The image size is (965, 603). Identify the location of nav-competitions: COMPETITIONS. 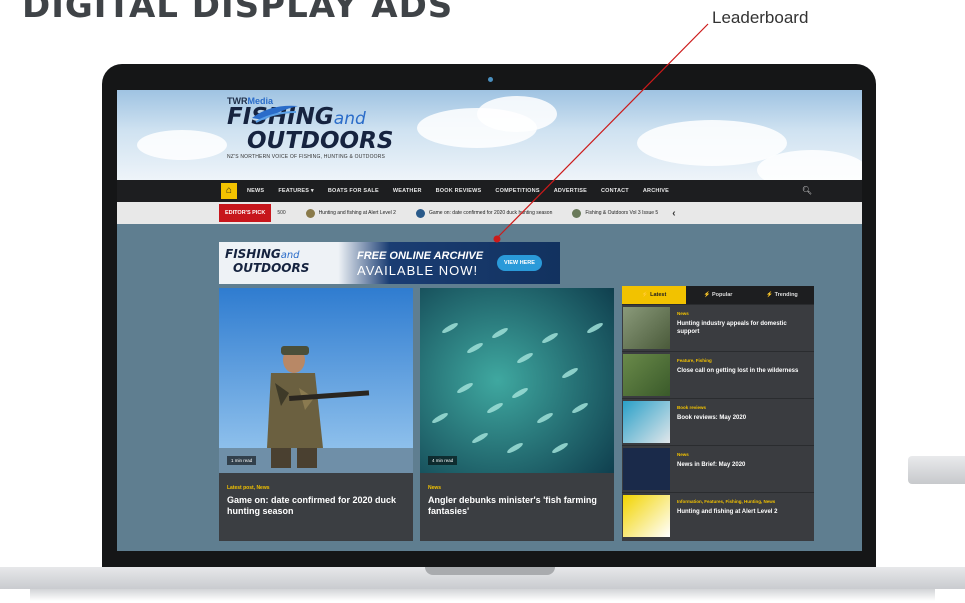
(517, 191).